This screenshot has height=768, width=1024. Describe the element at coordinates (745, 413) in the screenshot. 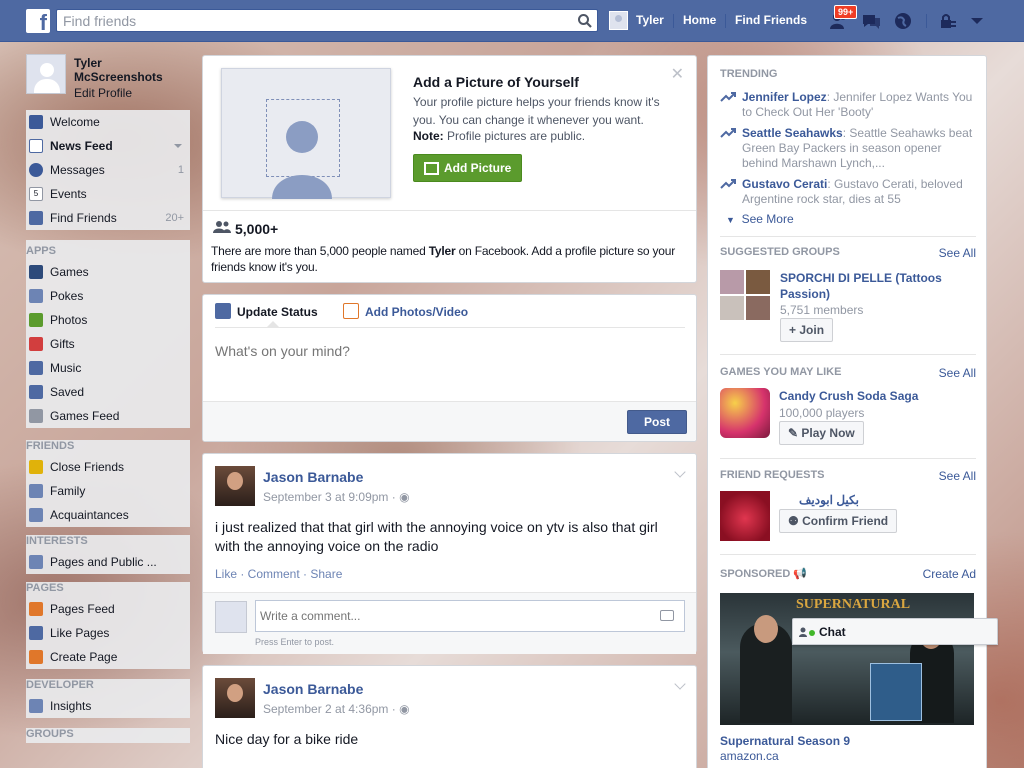

I see `candy-crush-icon` at that location.